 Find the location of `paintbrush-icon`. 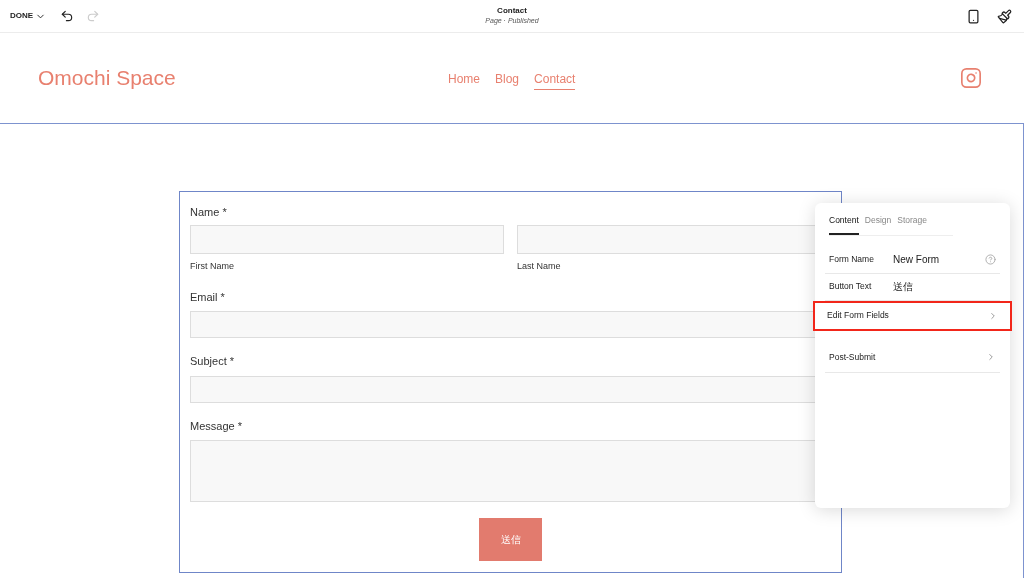

paintbrush-icon is located at coordinates (1004, 16).